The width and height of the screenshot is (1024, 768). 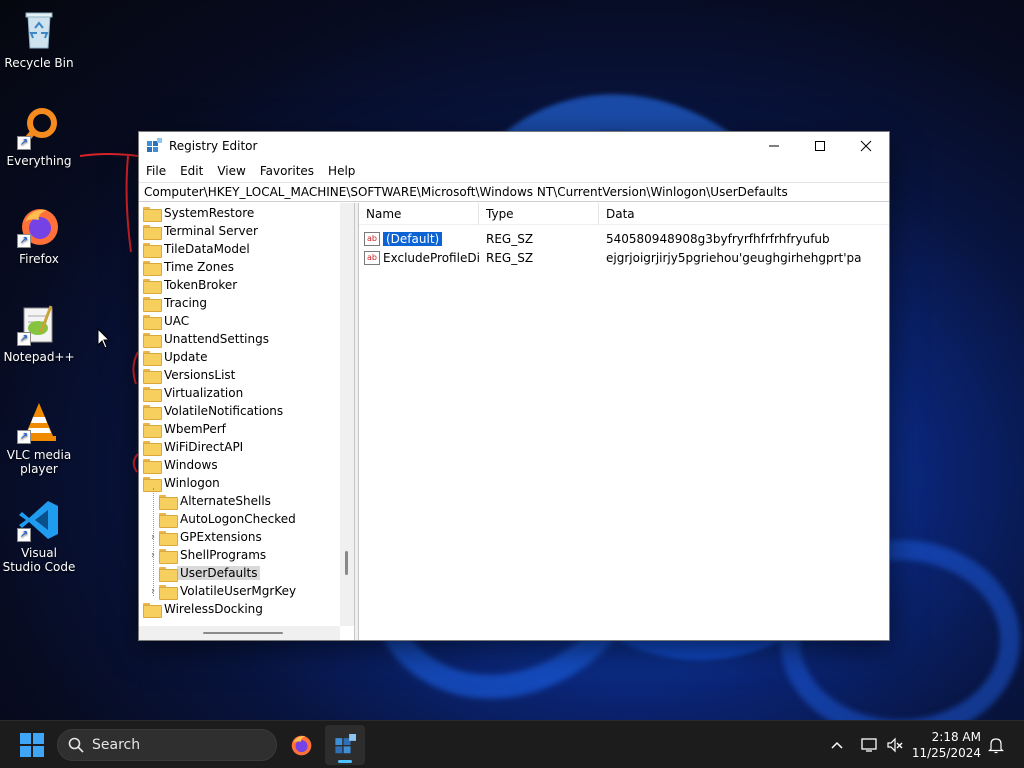 I want to click on tree-item: VolatileNotifications, so click(x=213, y=411).